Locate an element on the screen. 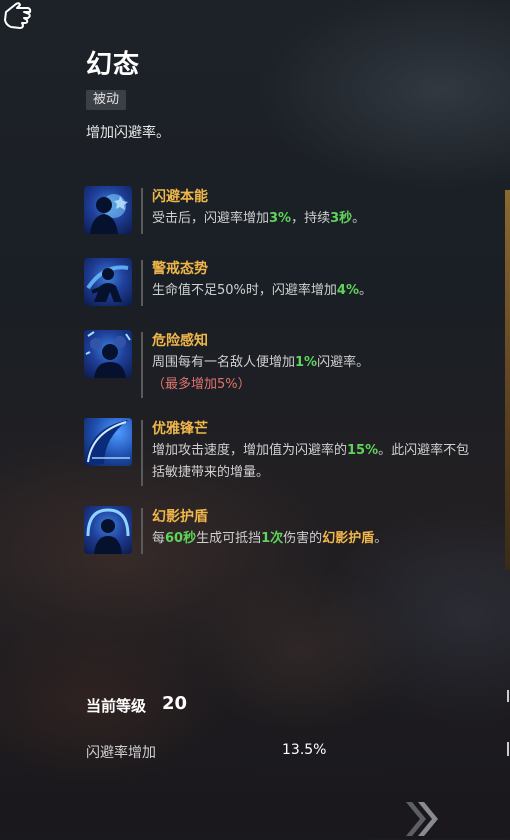 Image resolution: width=510 pixels, height=840 pixels. side-panel-edge is located at coordinates (507, 380).